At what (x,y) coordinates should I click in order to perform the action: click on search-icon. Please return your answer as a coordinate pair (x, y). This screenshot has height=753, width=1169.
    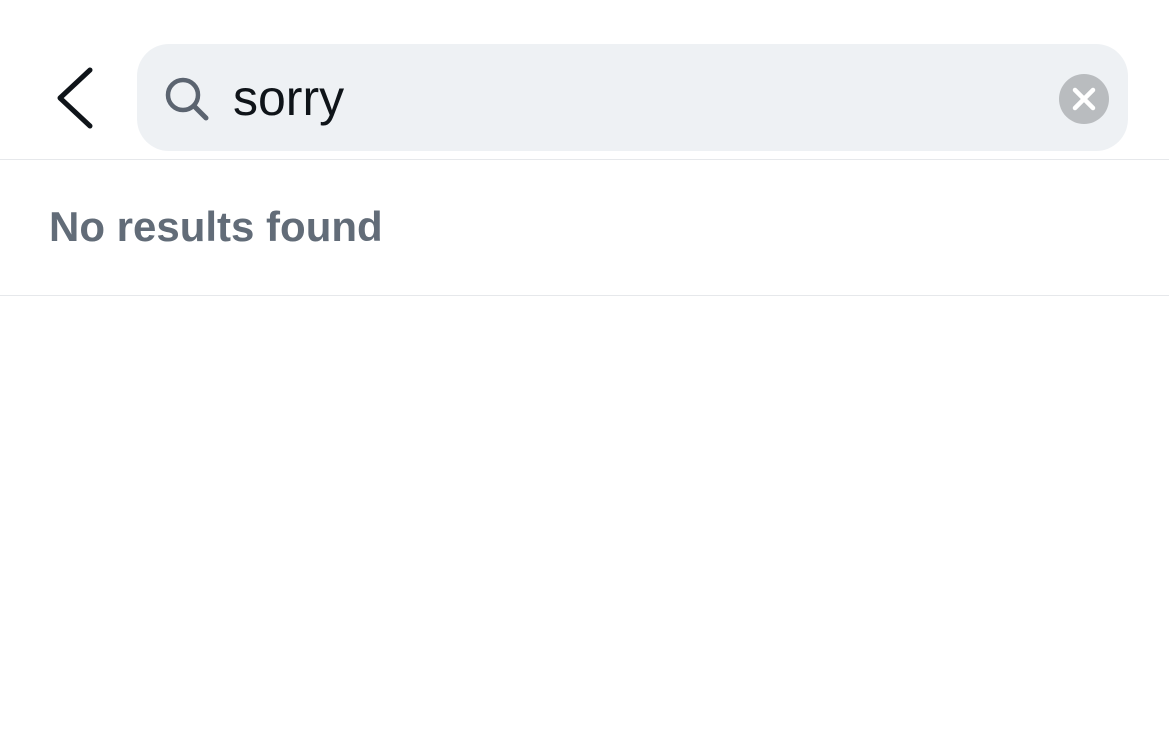
    Looking at the image, I should click on (187, 99).